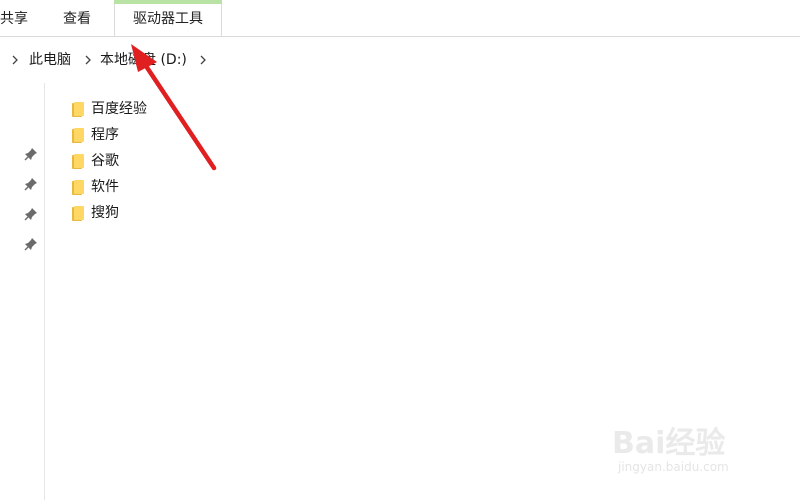  I want to click on list-item: 百度经验, so click(215, 109).